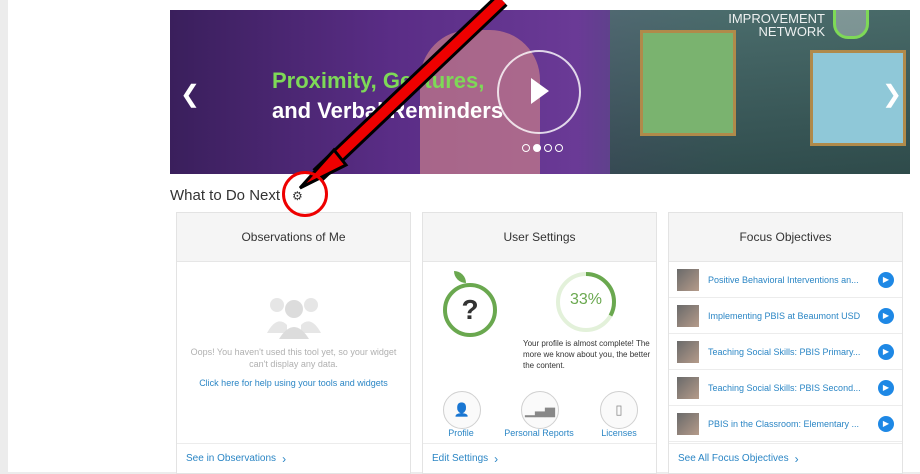 The height and width of the screenshot is (474, 920). I want to click on document-icon: ▯, so click(619, 410).